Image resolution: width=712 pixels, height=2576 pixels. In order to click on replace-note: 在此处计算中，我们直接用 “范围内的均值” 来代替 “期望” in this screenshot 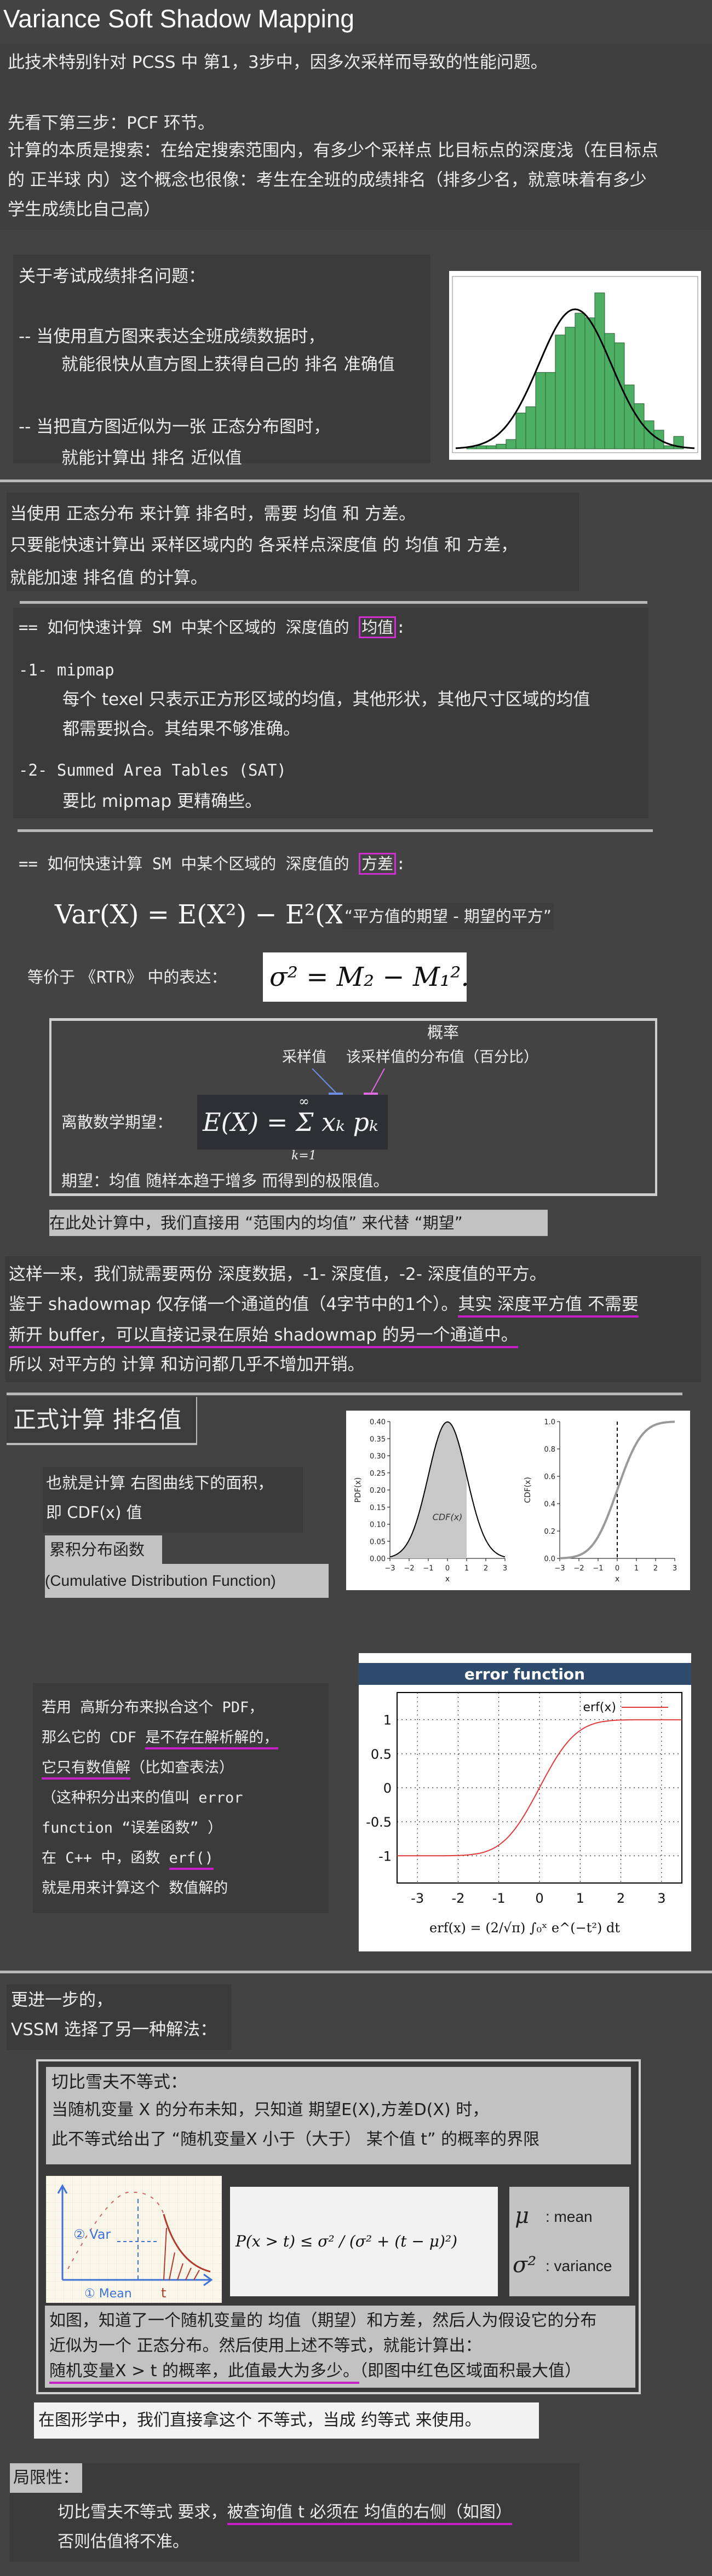, I will do `click(298, 1223)`.